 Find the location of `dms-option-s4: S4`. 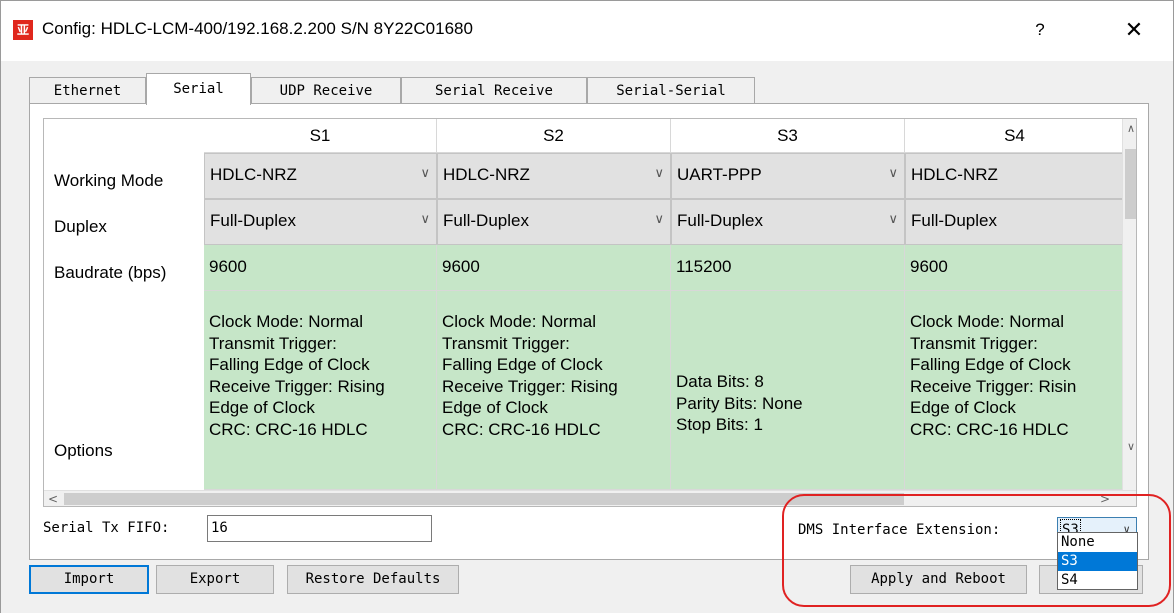

dms-option-s4: S4 is located at coordinates (1097, 580).